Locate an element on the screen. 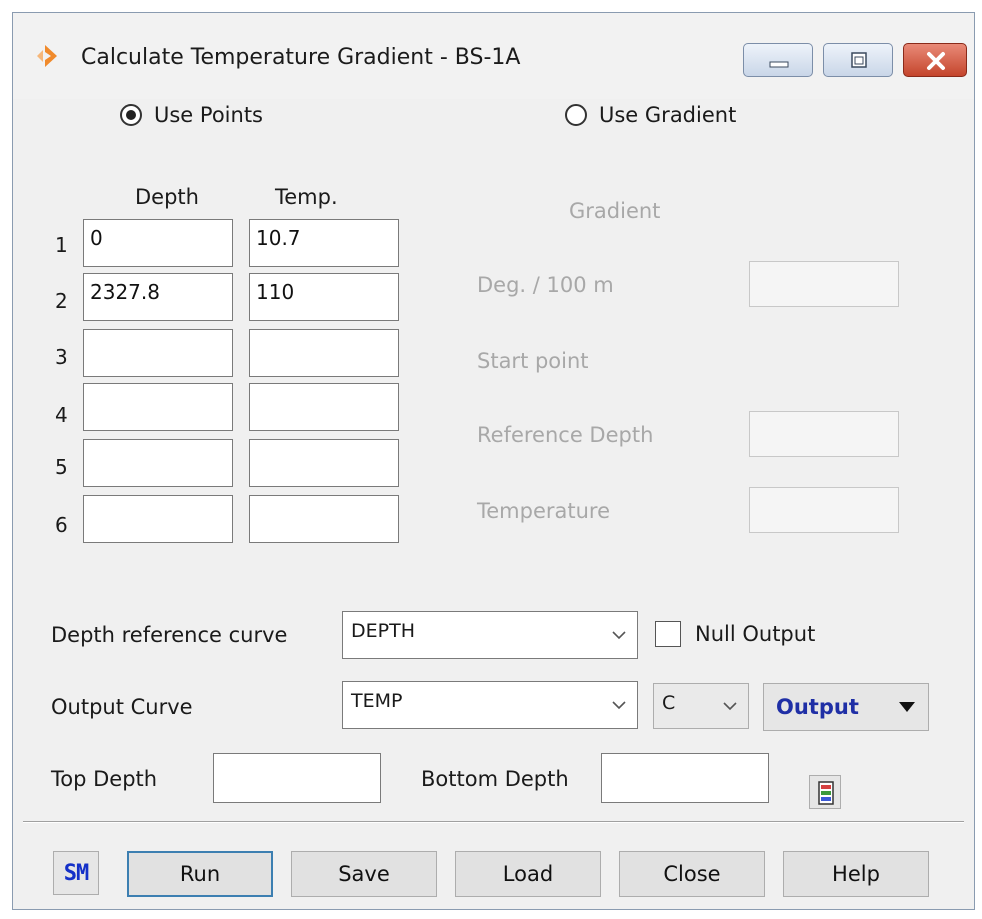 The image size is (982, 919). unit-select: C is located at coordinates (701, 706).